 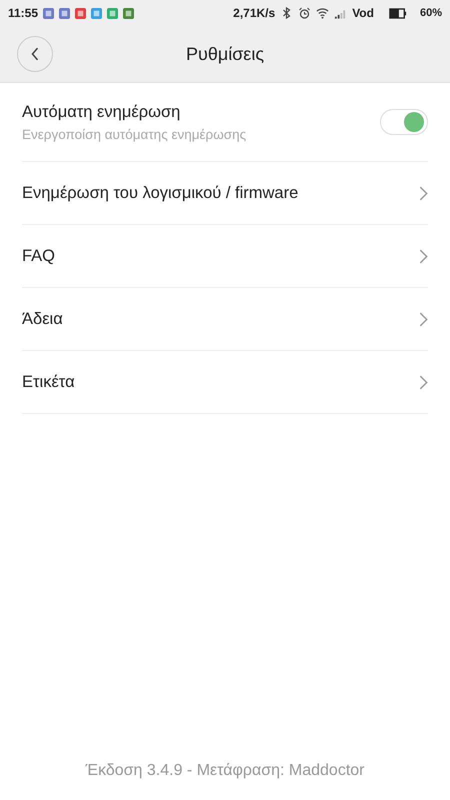 What do you see at coordinates (225, 54) in the screenshot?
I see `page-title: Ρυθμίσεις` at bounding box center [225, 54].